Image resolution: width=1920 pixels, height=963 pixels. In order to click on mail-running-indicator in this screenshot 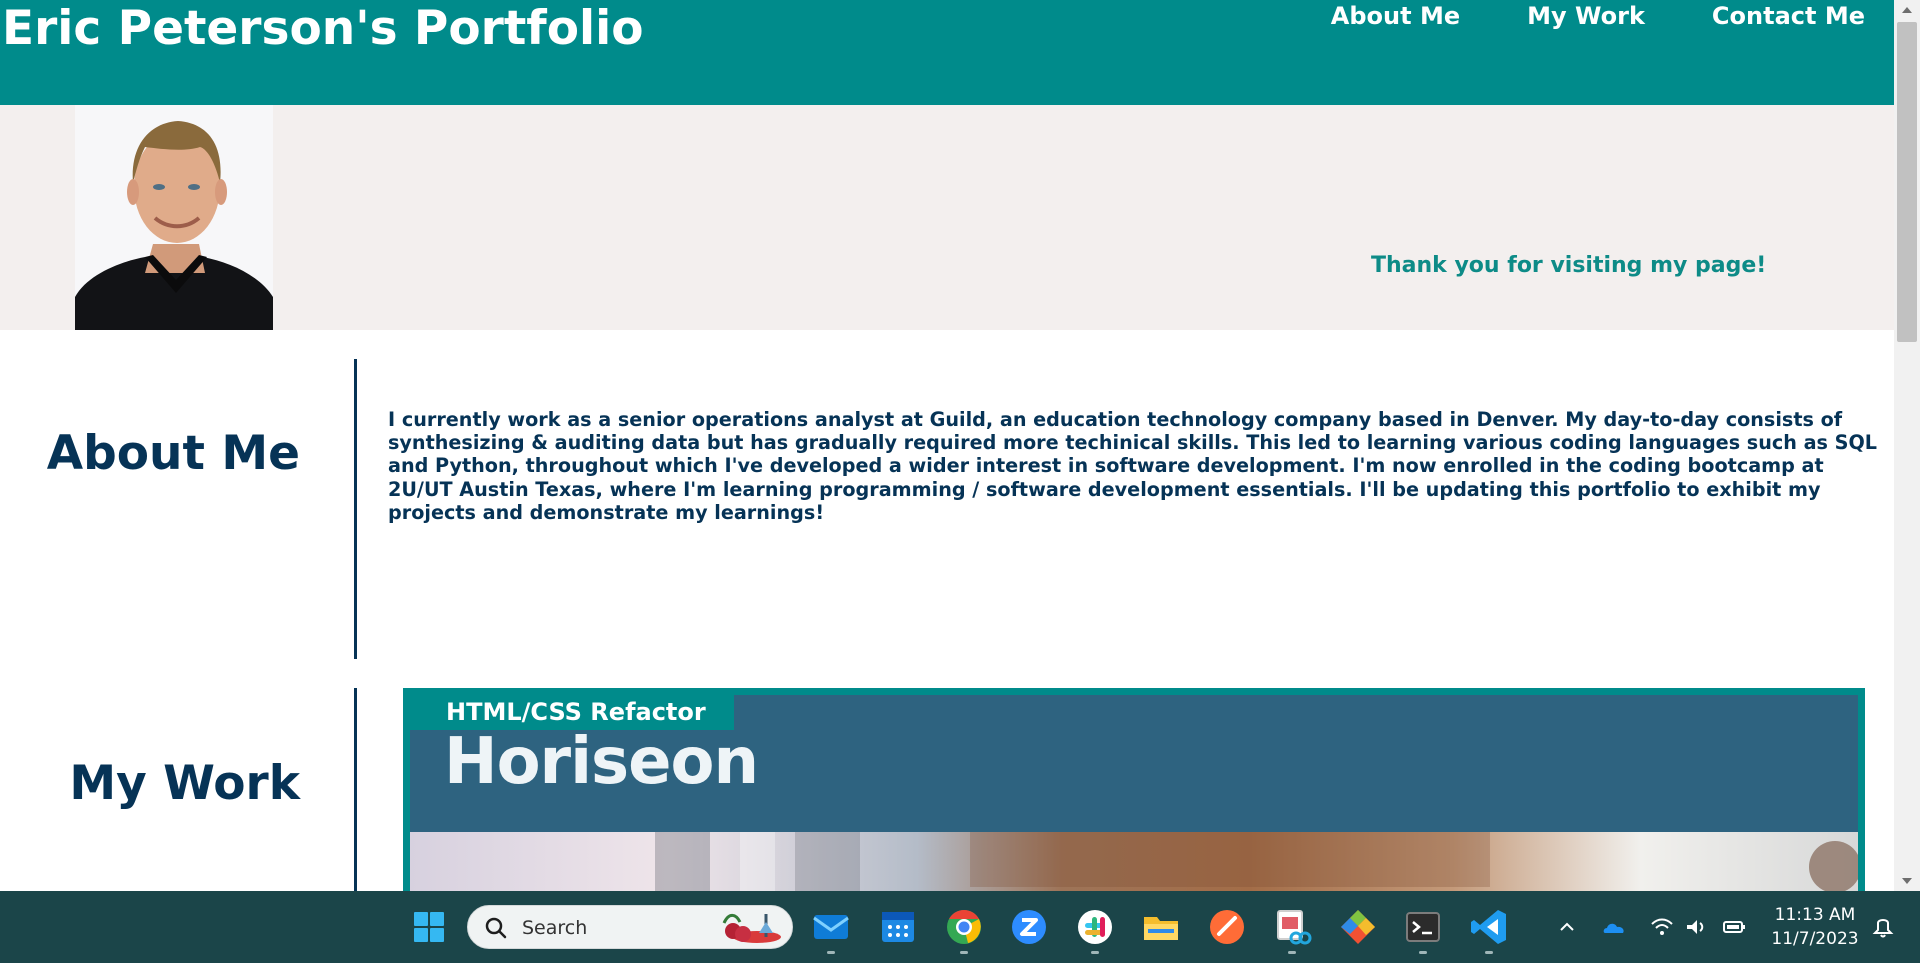, I will do `click(831, 952)`.